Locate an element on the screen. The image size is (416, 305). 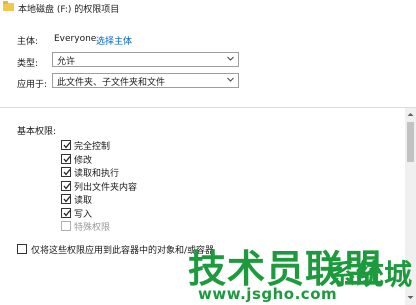
permission-label: 读取 is located at coordinates (83, 201).